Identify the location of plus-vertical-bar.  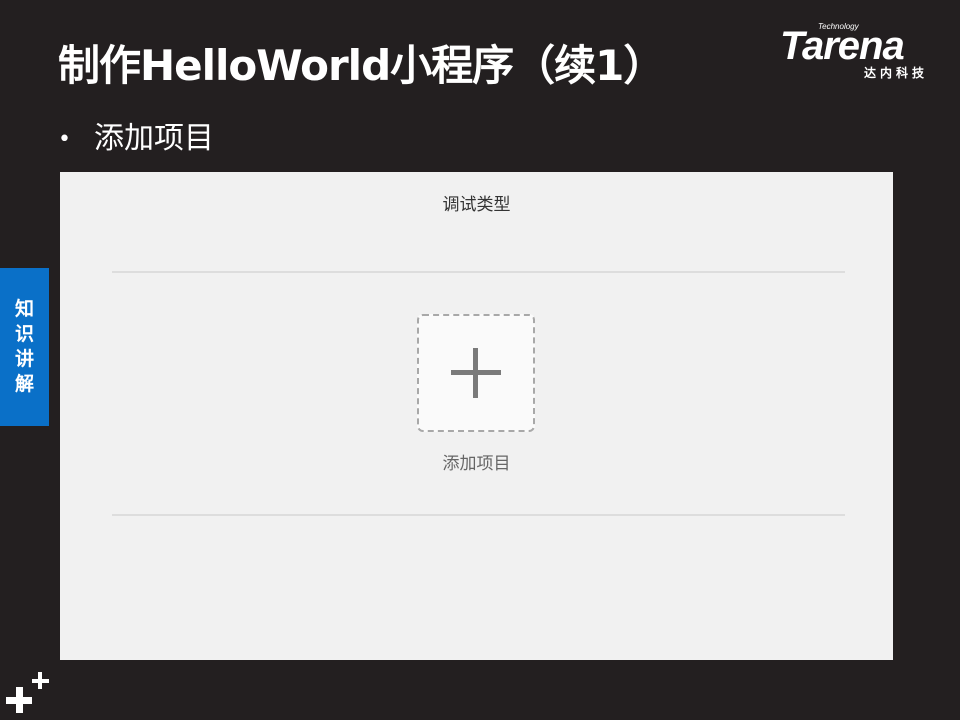
(475, 373).